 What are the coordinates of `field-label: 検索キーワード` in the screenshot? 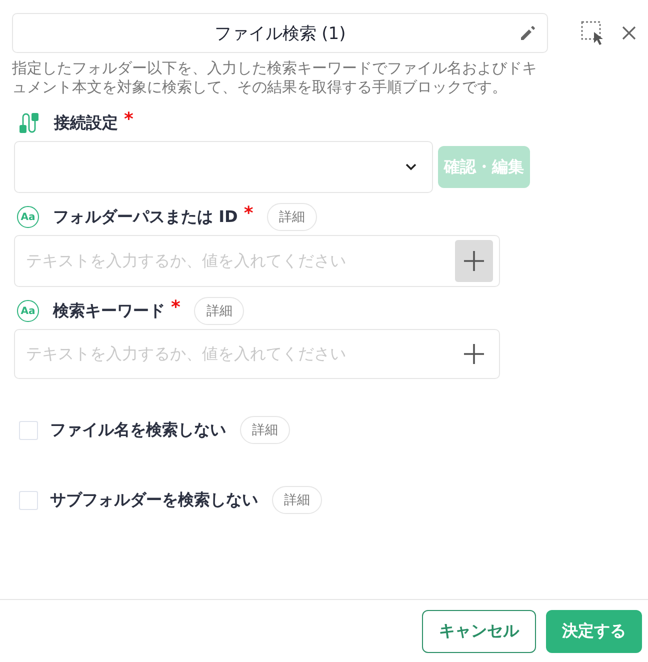 It's located at (109, 311).